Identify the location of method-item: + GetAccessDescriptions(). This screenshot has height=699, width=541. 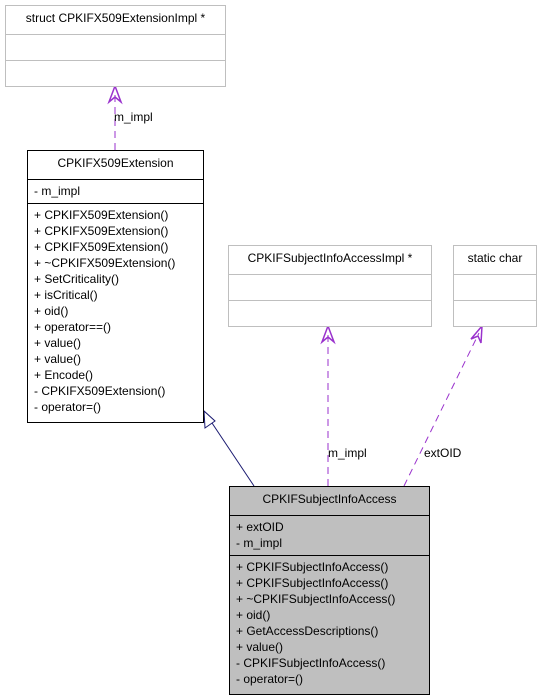
(307, 631).